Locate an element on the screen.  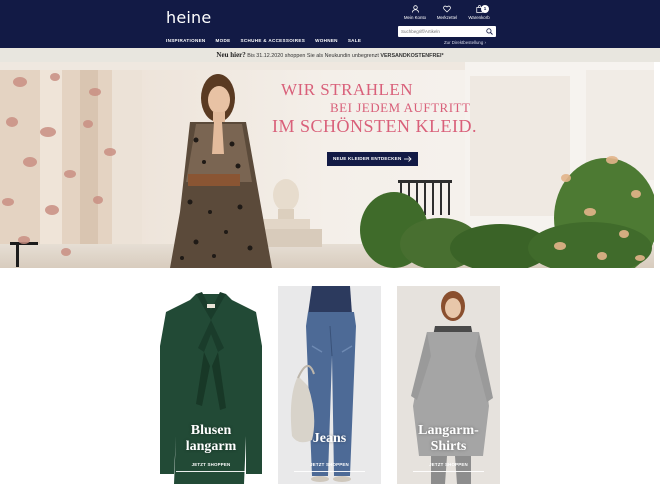
account-link: Mein Konto is located at coordinates (415, 12).